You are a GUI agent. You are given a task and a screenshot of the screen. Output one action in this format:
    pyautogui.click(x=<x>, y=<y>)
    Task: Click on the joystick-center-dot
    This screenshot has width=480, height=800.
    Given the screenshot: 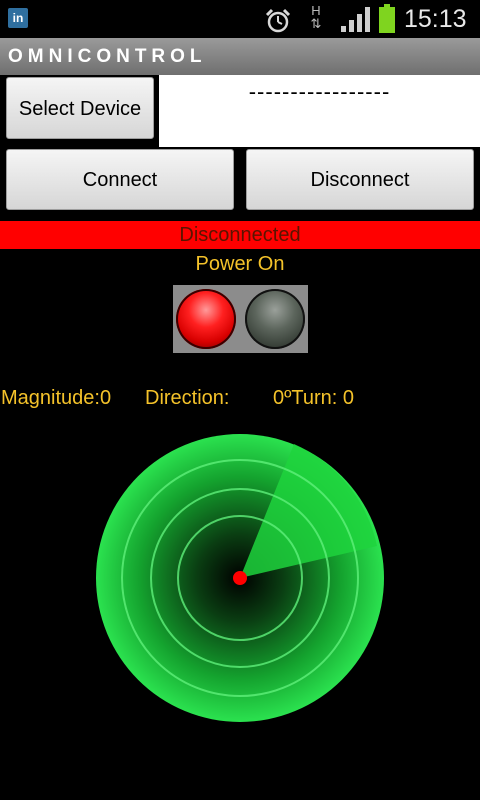 What is the action you would take?
    pyautogui.click(x=240, y=578)
    